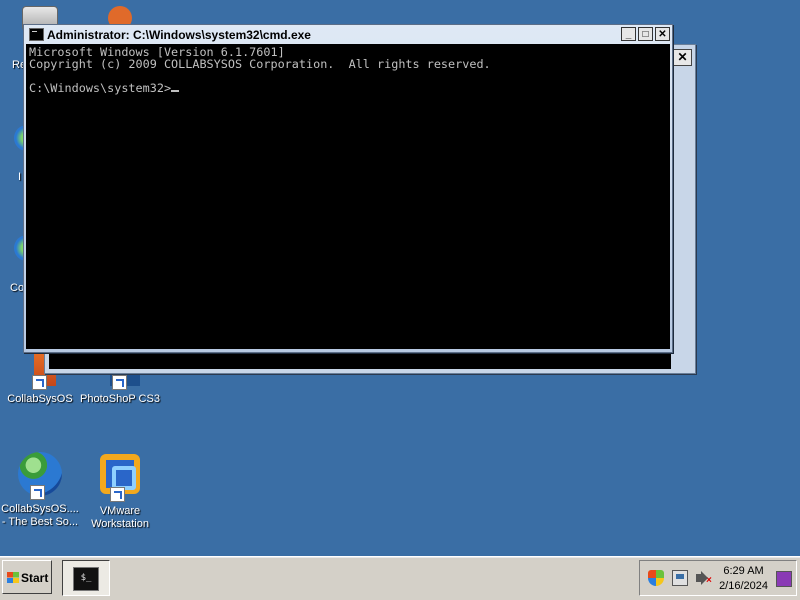 The image size is (800, 600). I want to click on globe-icon, so click(40, 476).